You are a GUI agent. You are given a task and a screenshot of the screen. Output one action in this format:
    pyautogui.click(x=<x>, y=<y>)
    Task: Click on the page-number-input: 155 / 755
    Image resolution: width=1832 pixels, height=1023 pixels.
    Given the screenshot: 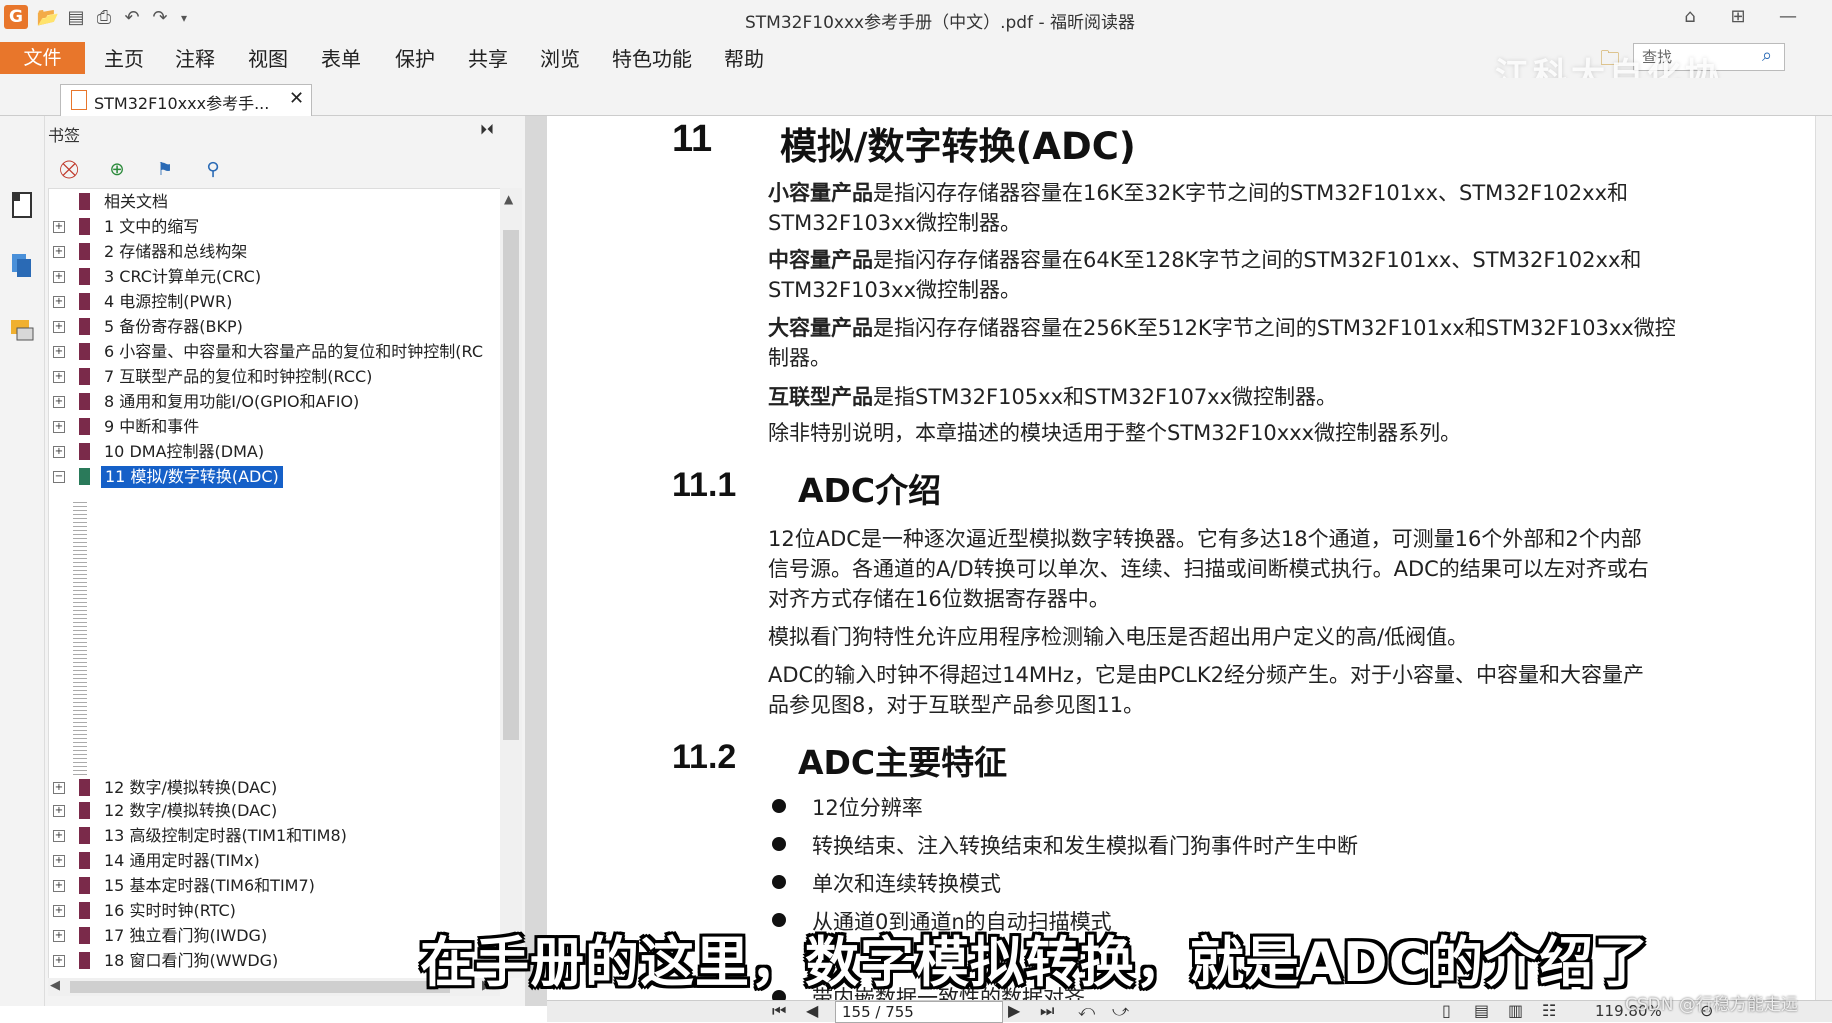 What is the action you would take?
    pyautogui.click(x=919, y=1012)
    